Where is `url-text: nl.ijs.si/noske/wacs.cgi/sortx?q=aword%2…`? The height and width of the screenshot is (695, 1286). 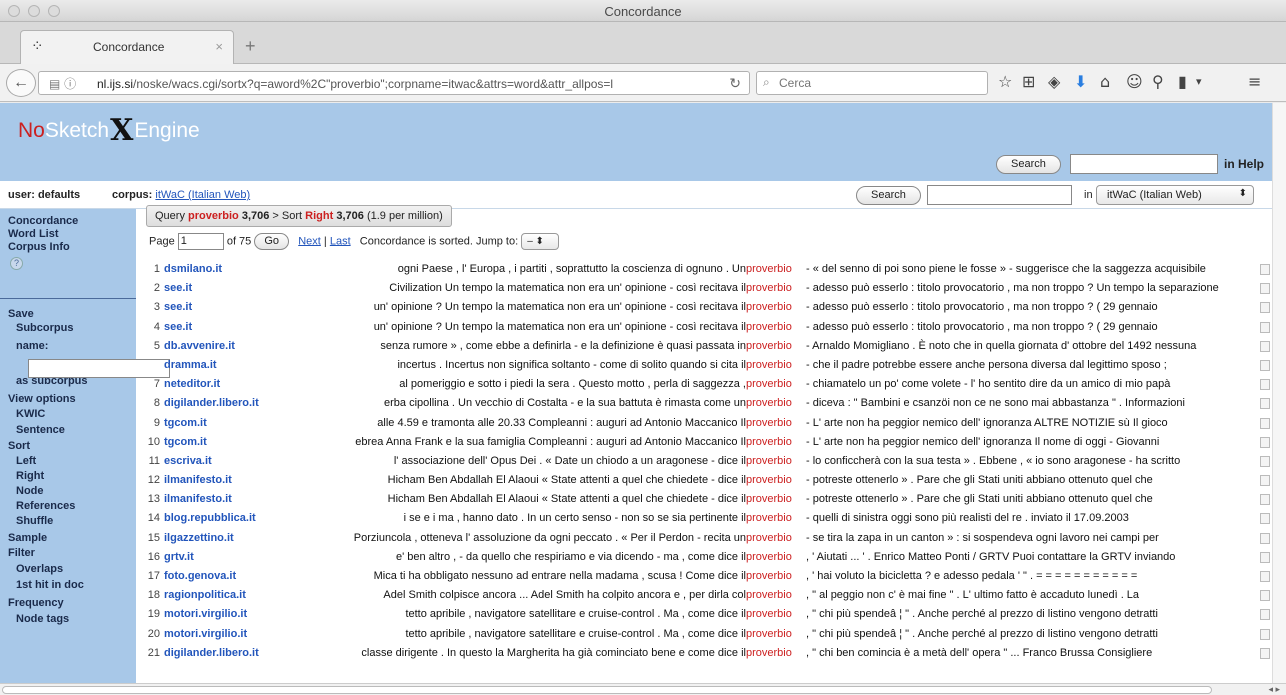
url-text: nl.ijs.si/noske/wacs.cgi/sortx?q=aword%2… is located at coordinates (402, 84).